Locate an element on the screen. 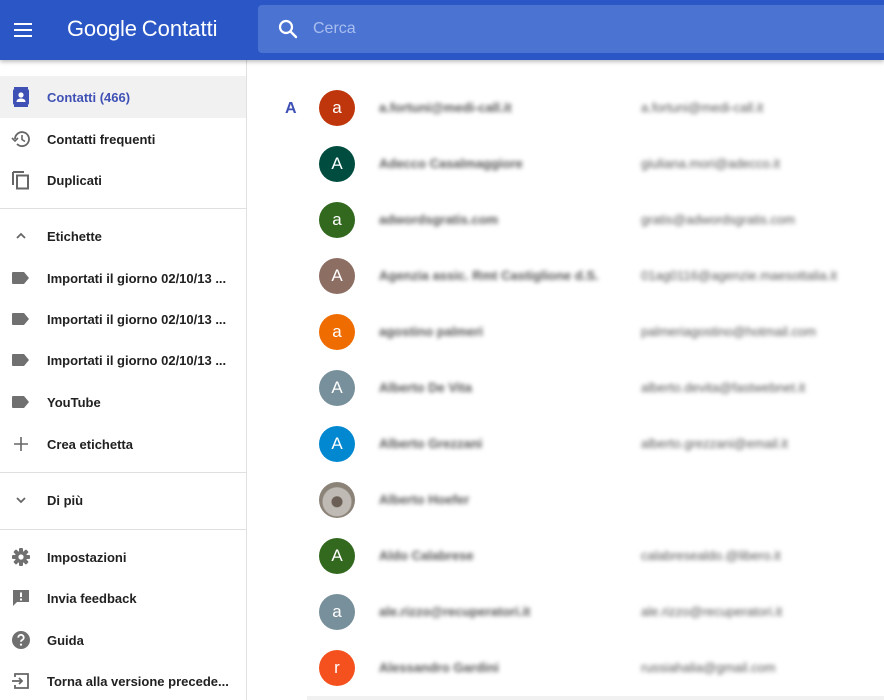 The width and height of the screenshot is (884, 700). contact-name: Aldo Calabrese is located at coordinates (426, 555).